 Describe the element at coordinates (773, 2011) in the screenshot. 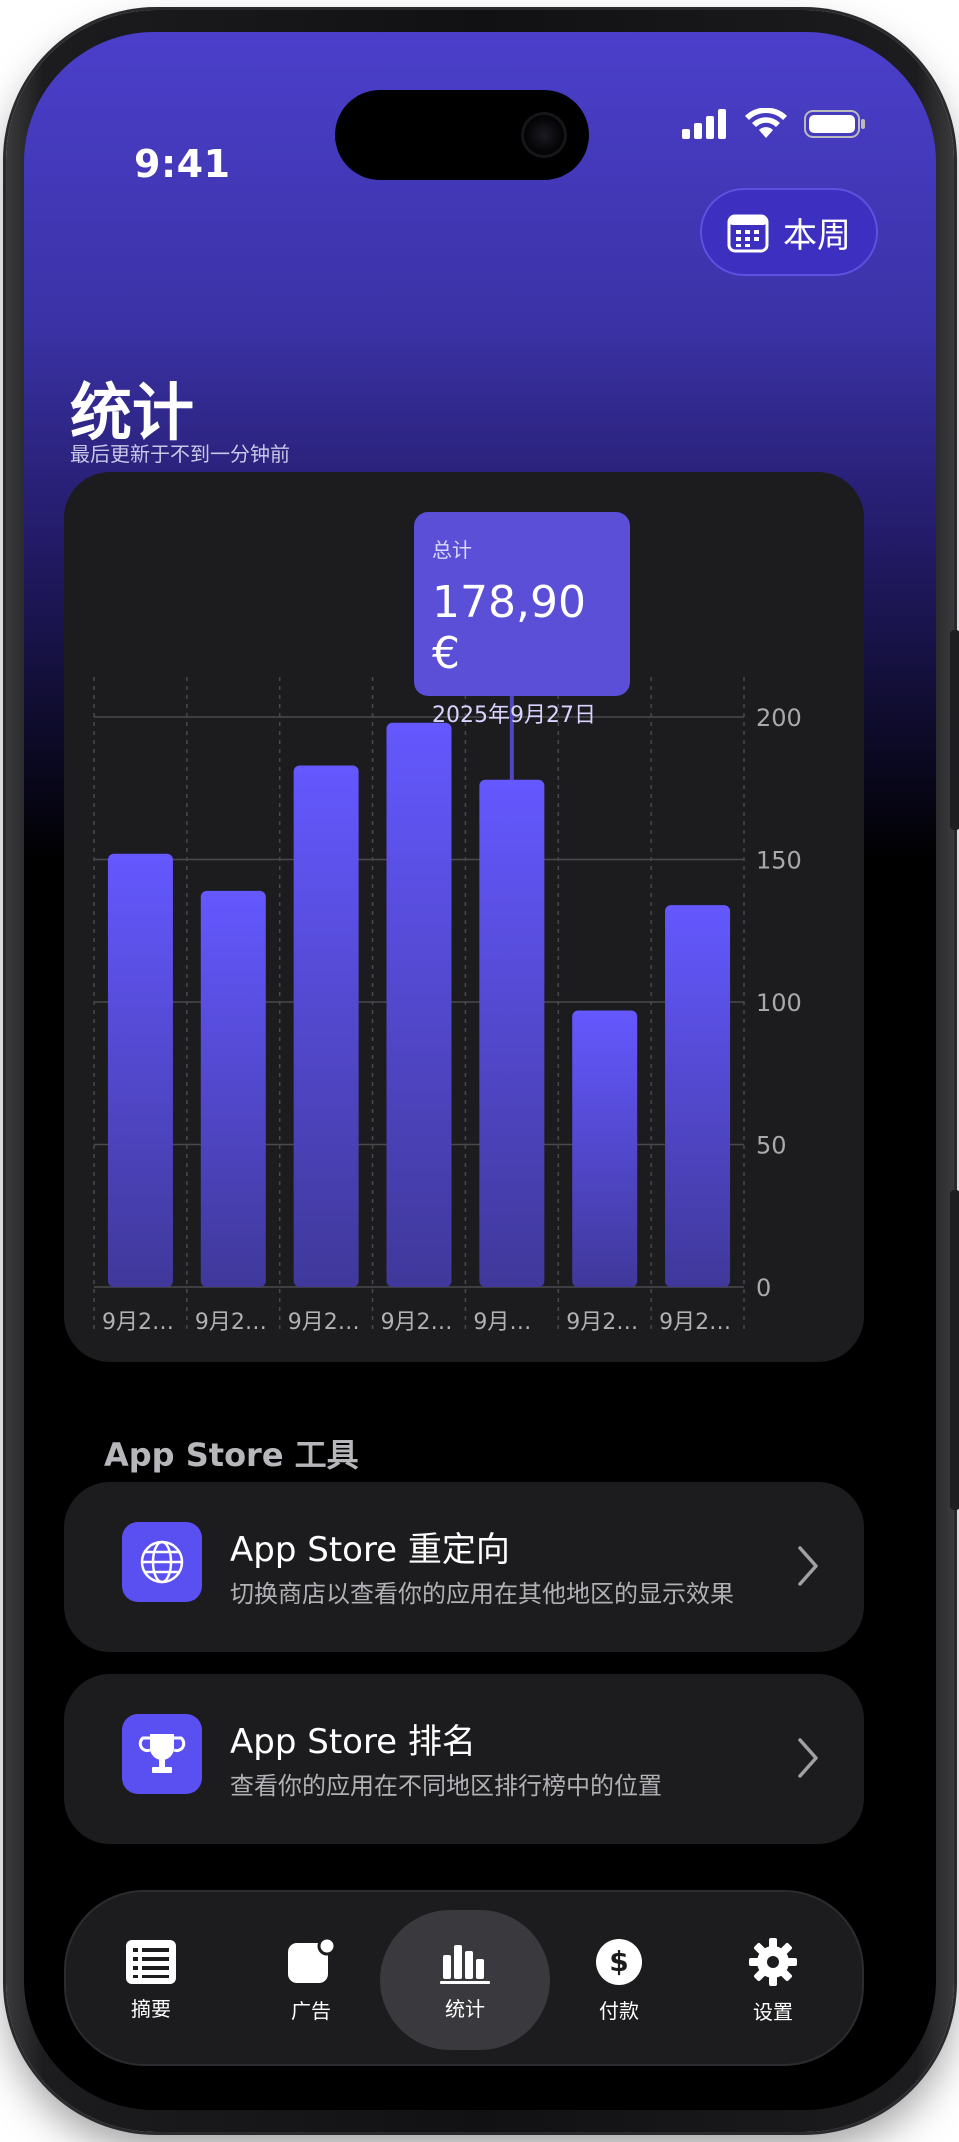

I see `tab-label: 设置` at that location.